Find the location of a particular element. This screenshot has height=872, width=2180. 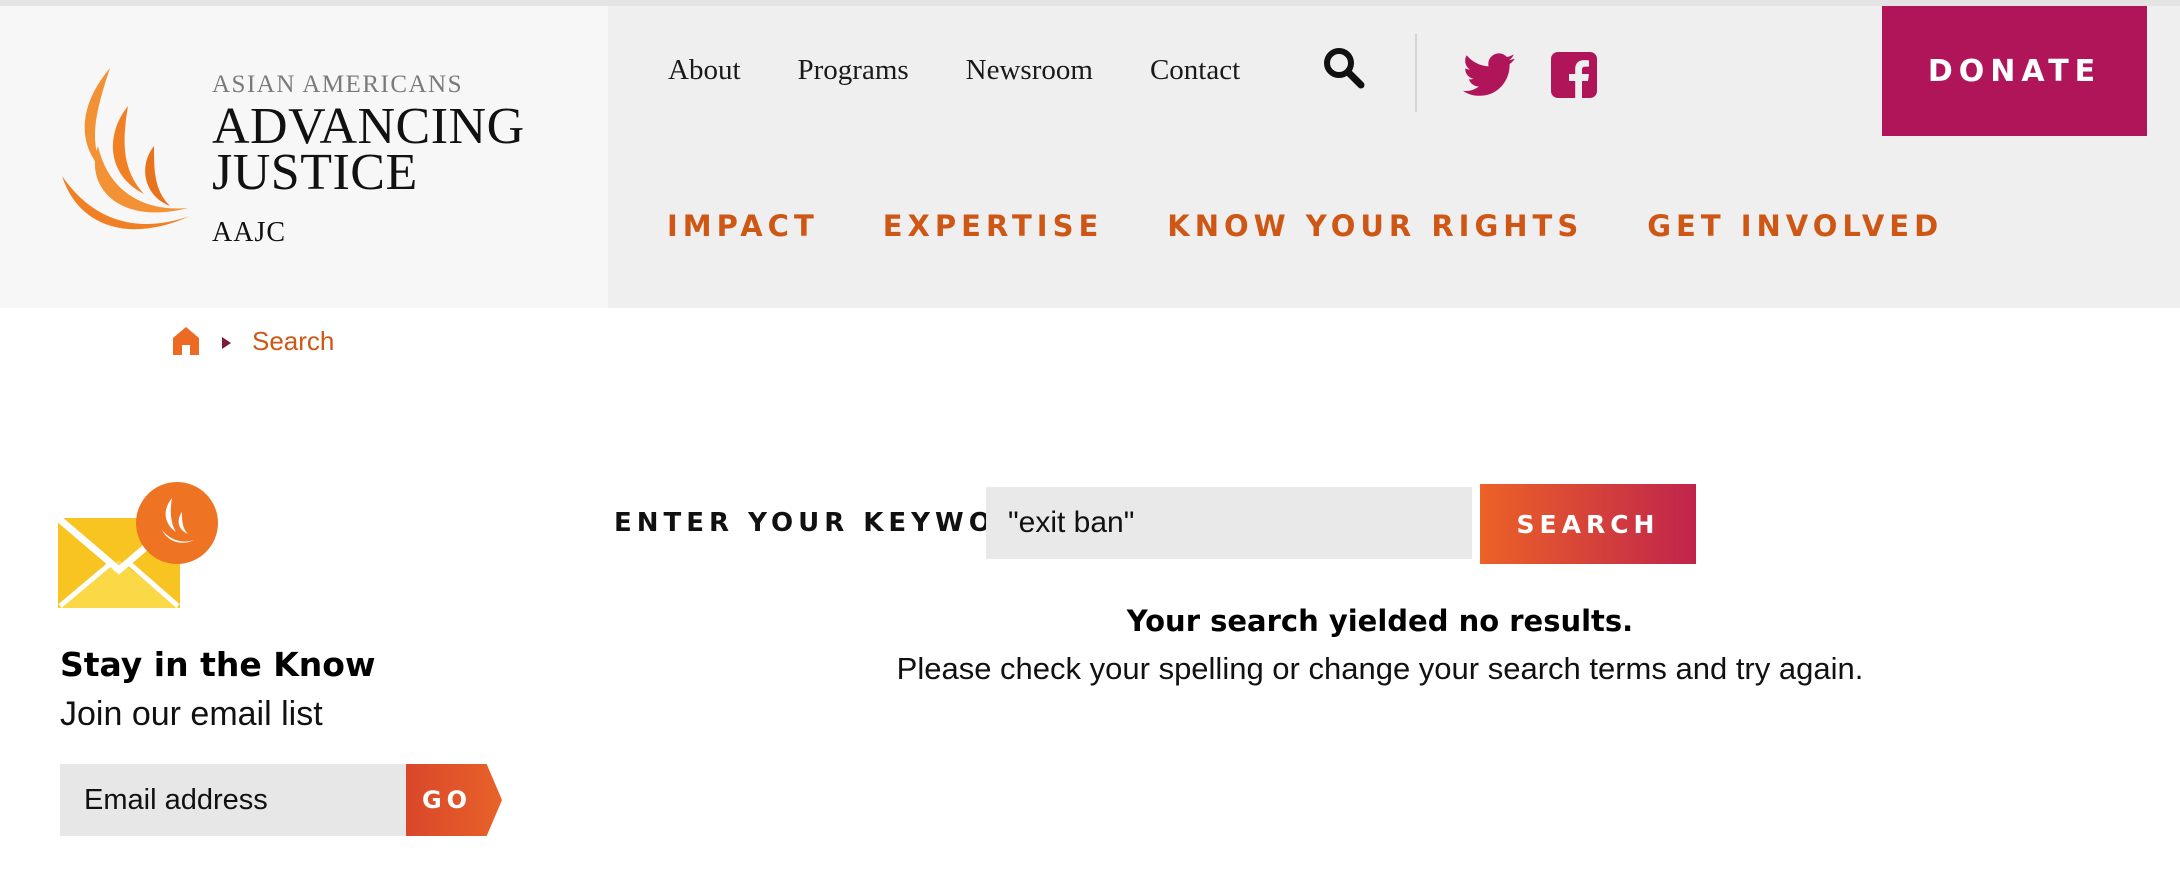

nav-link-contact: Contact is located at coordinates (1195, 70).